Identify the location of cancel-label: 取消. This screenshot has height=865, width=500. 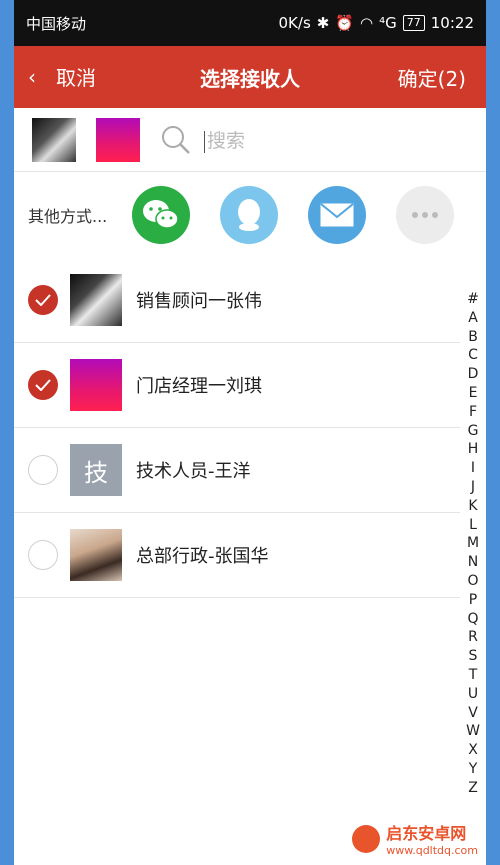
(76, 78).